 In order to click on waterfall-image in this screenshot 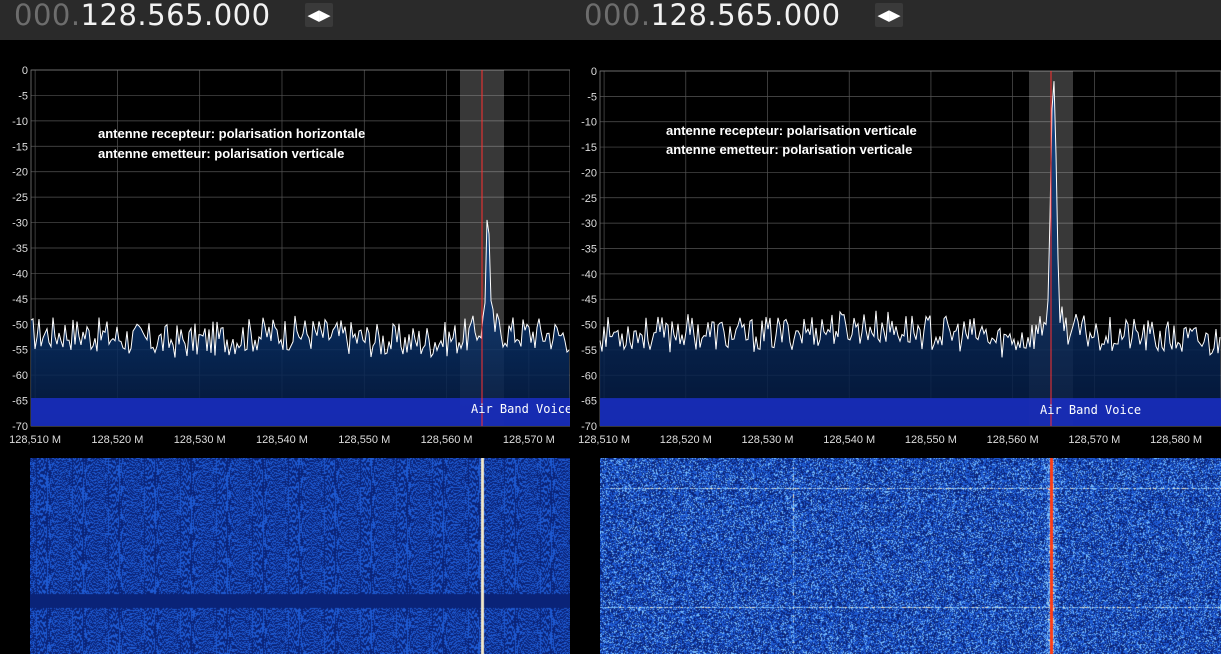, I will do `click(300, 556)`.